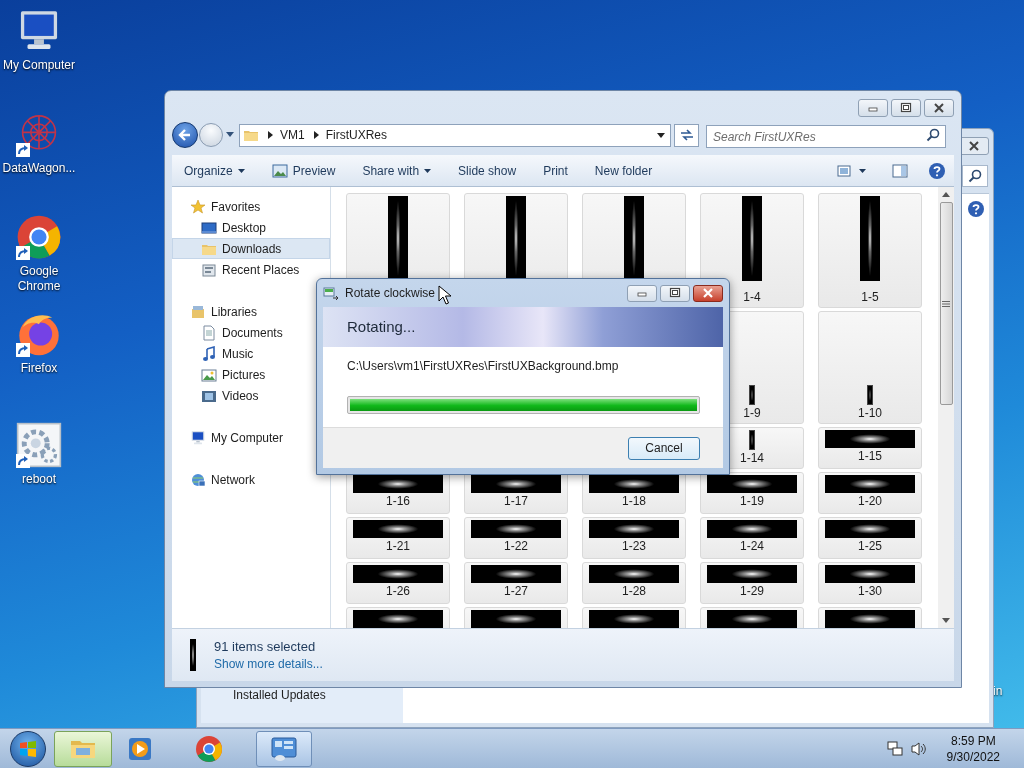  I want to click on back-arrow-icon, so click(185, 135).